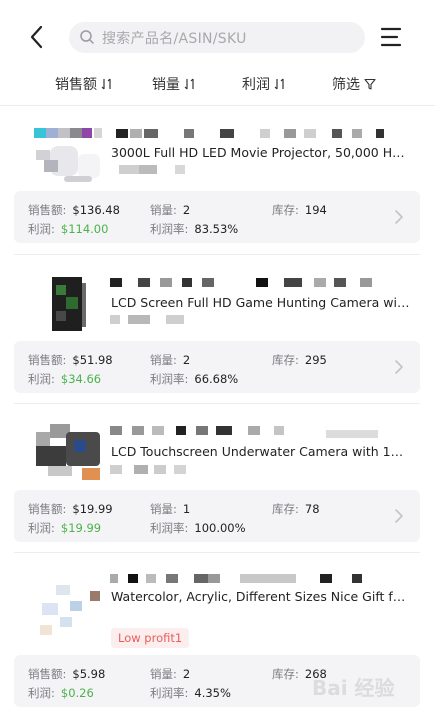 The height and width of the screenshot is (707, 435). I want to click on profit-stat: 利润: $0.26, so click(61, 693).